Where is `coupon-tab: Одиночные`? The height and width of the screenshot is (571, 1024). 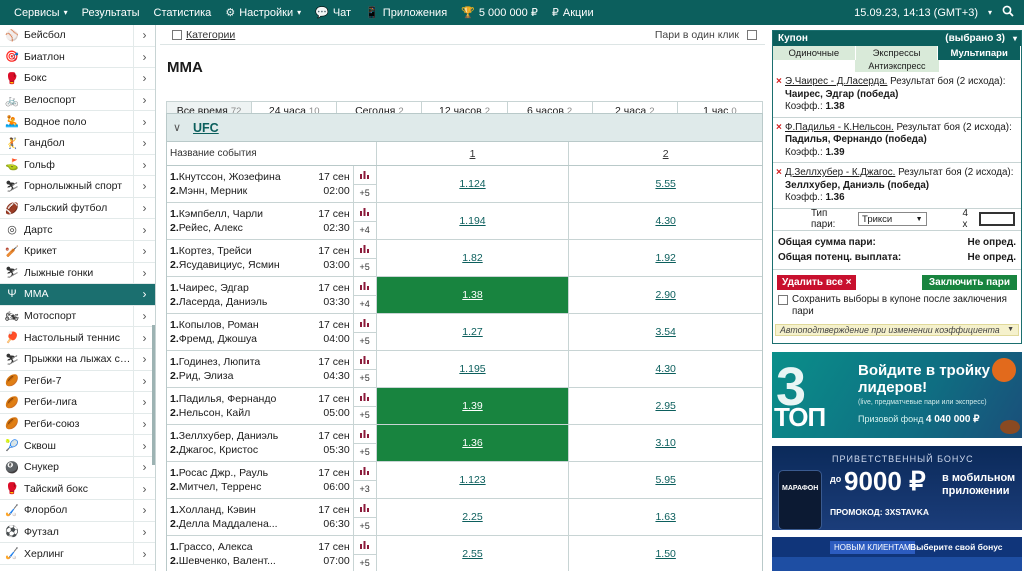
coupon-tab: Одиночные is located at coordinates (814, 53).